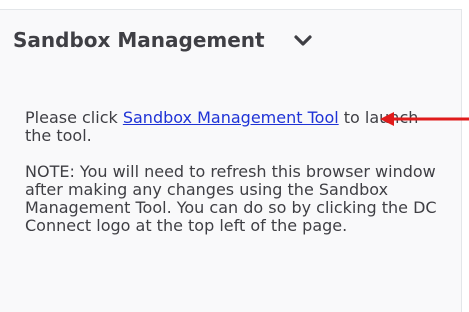 This screenshot has height=312, width=469. What do you see at coordinates (231, 117) in the screenshot?
I see `sandbox-management-tool-link: Sandbox Management Tool` at bounding box center [231, 117].